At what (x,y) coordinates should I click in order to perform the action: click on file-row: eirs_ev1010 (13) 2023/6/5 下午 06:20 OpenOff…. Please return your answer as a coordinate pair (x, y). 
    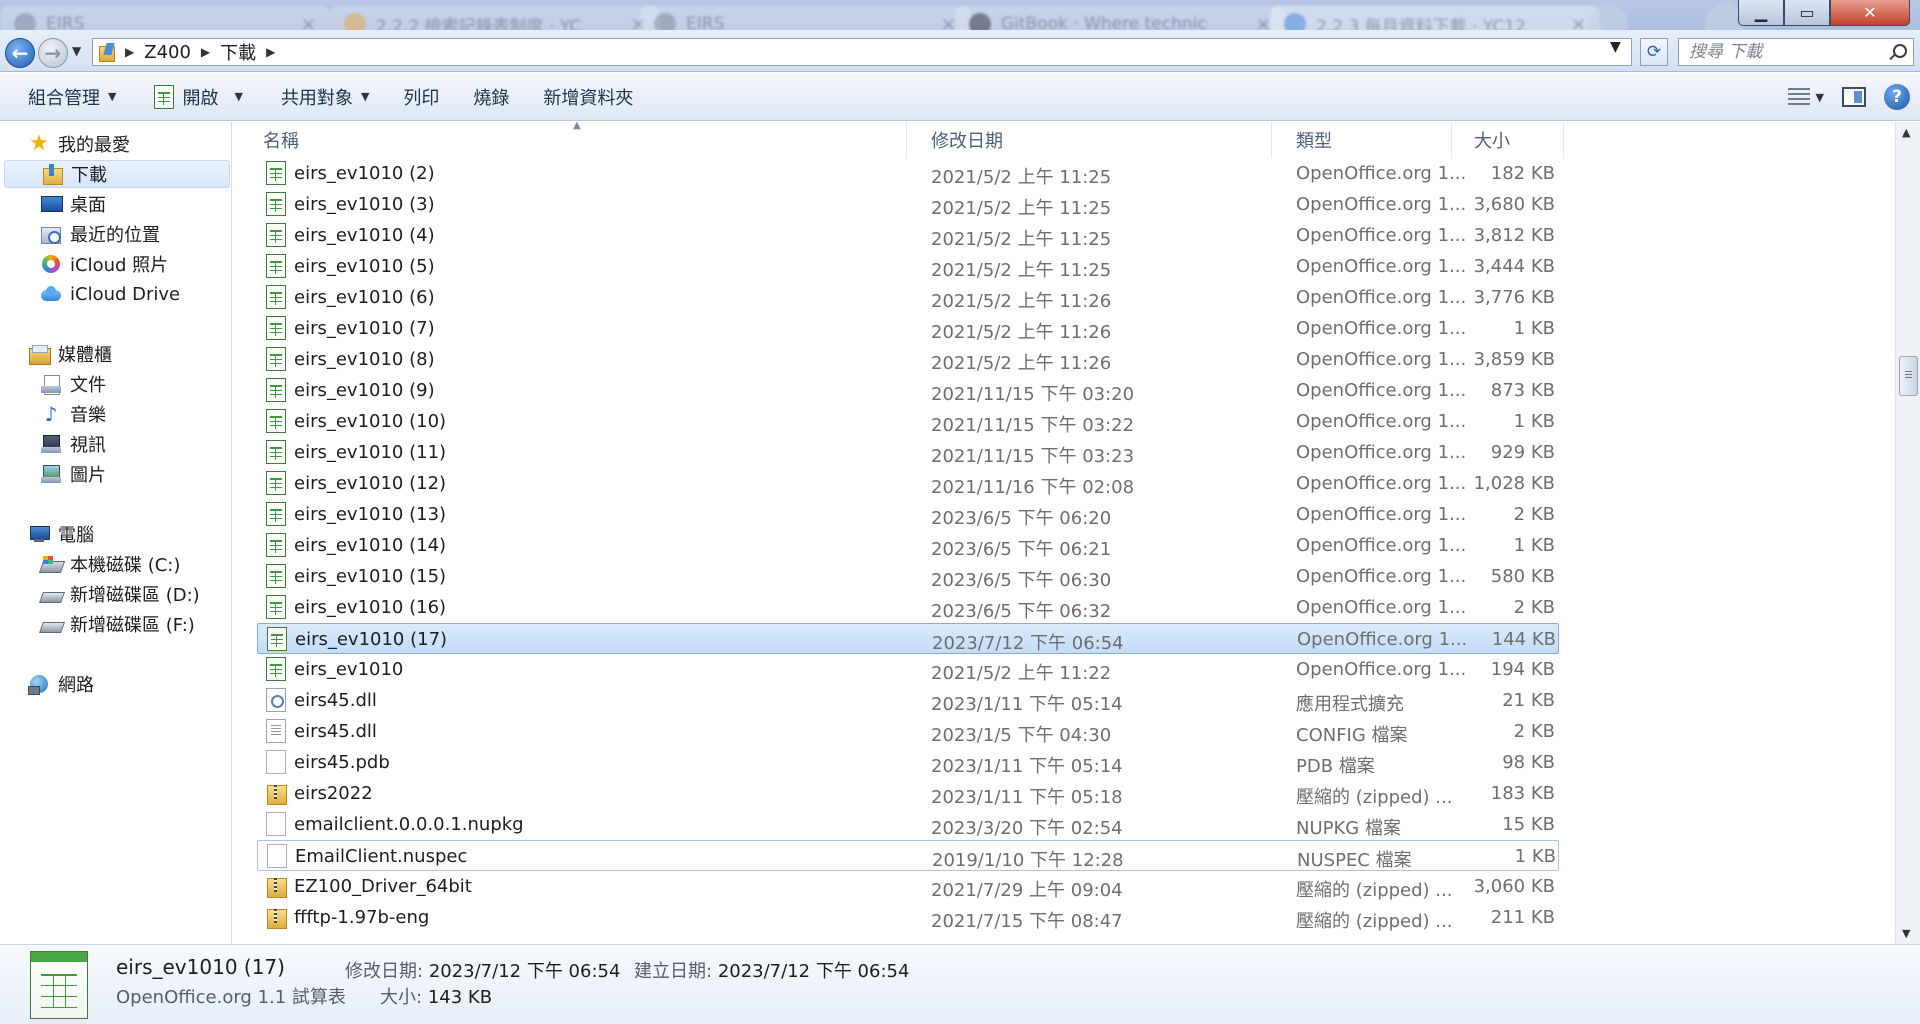
    Looking at the image, I should click on (908, 514).